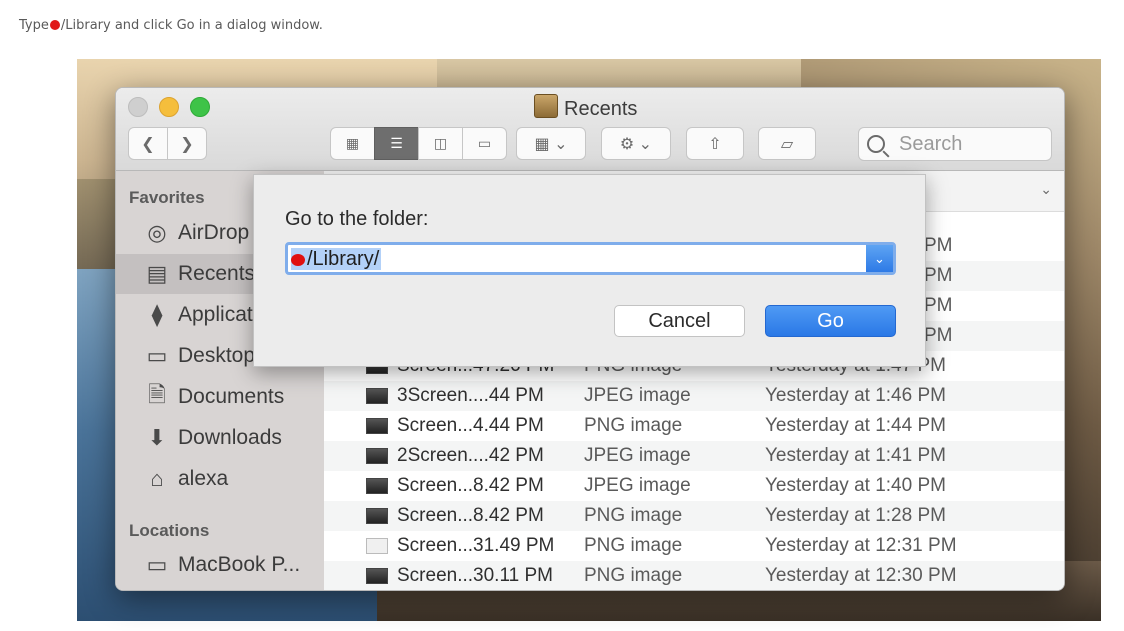  I want to click on cancel-button: Cancel, so click(679, 321).